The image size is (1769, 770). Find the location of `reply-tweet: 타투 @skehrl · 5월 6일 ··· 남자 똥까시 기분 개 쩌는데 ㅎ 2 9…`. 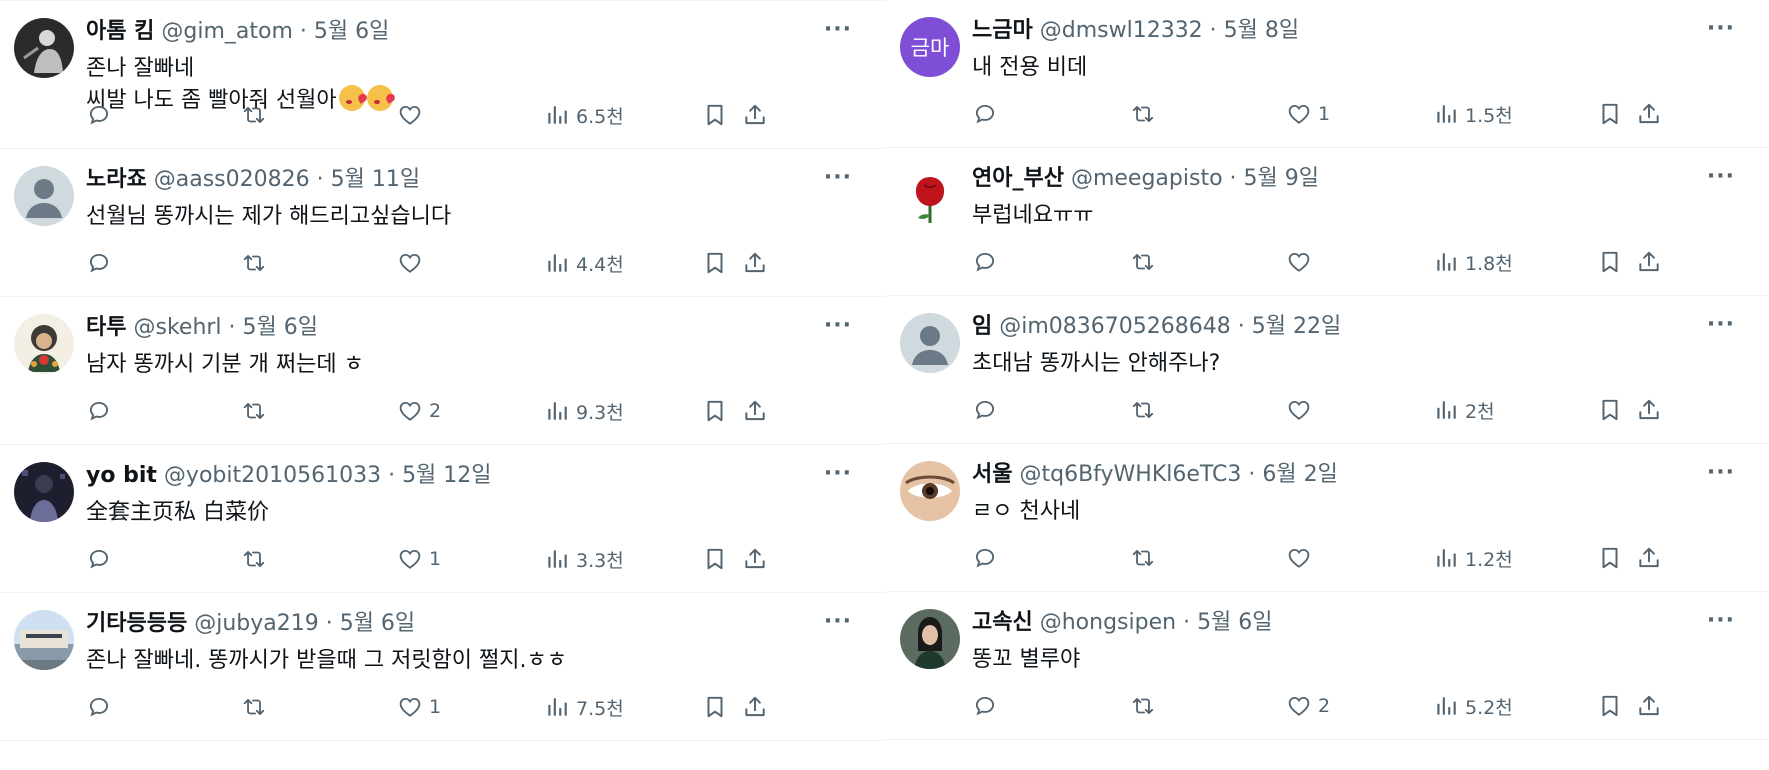

reply-tweet: 타투 @skehrl · 5월 6일 ··· 남자 똥까시 기분 개 쩌는데 ㅎ 2 9… is located at coordinates (443, 371).